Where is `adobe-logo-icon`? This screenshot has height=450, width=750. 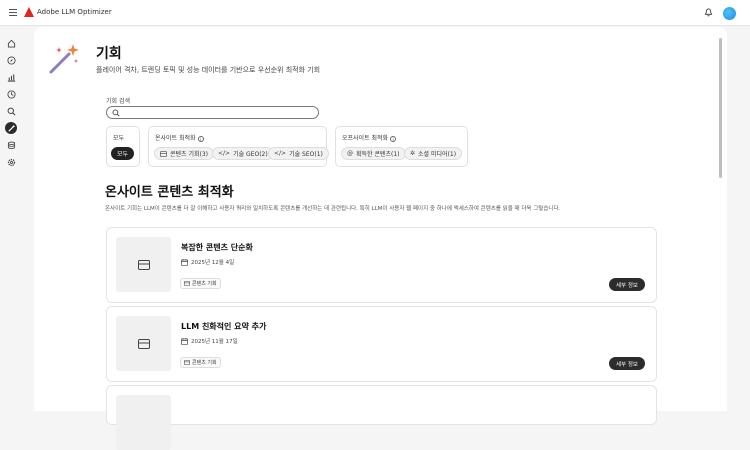 adobe-logo-icon is located at coordinates (29, 12).